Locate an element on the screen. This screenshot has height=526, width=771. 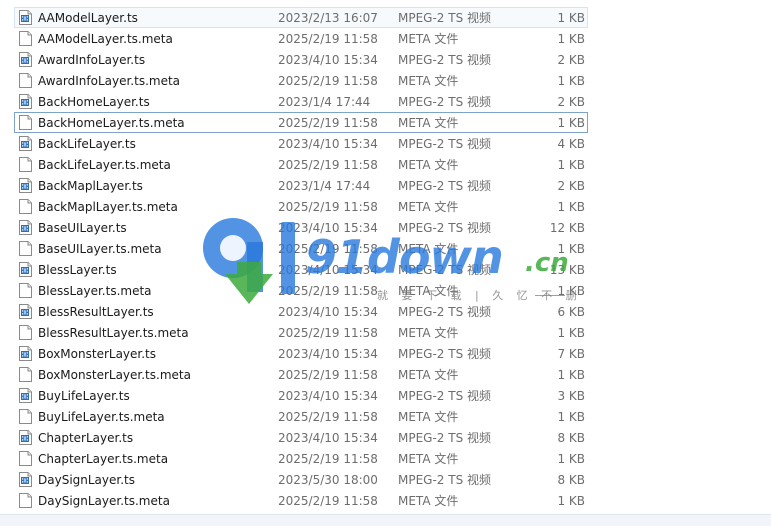
file-name: ChapterLayer.ts.meta is located at coordinates (103, 459).